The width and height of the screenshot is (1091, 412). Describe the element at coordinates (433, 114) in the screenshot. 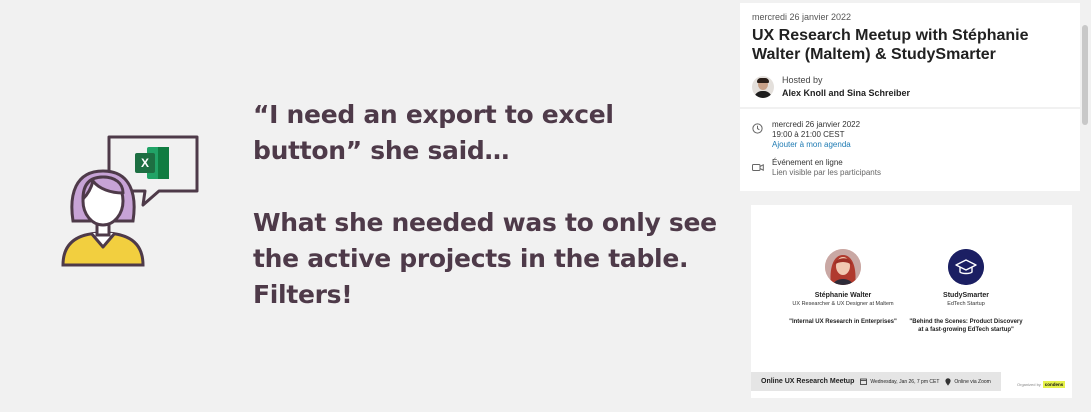

I see `quote-line-1: “I need an export to excel` at that location.